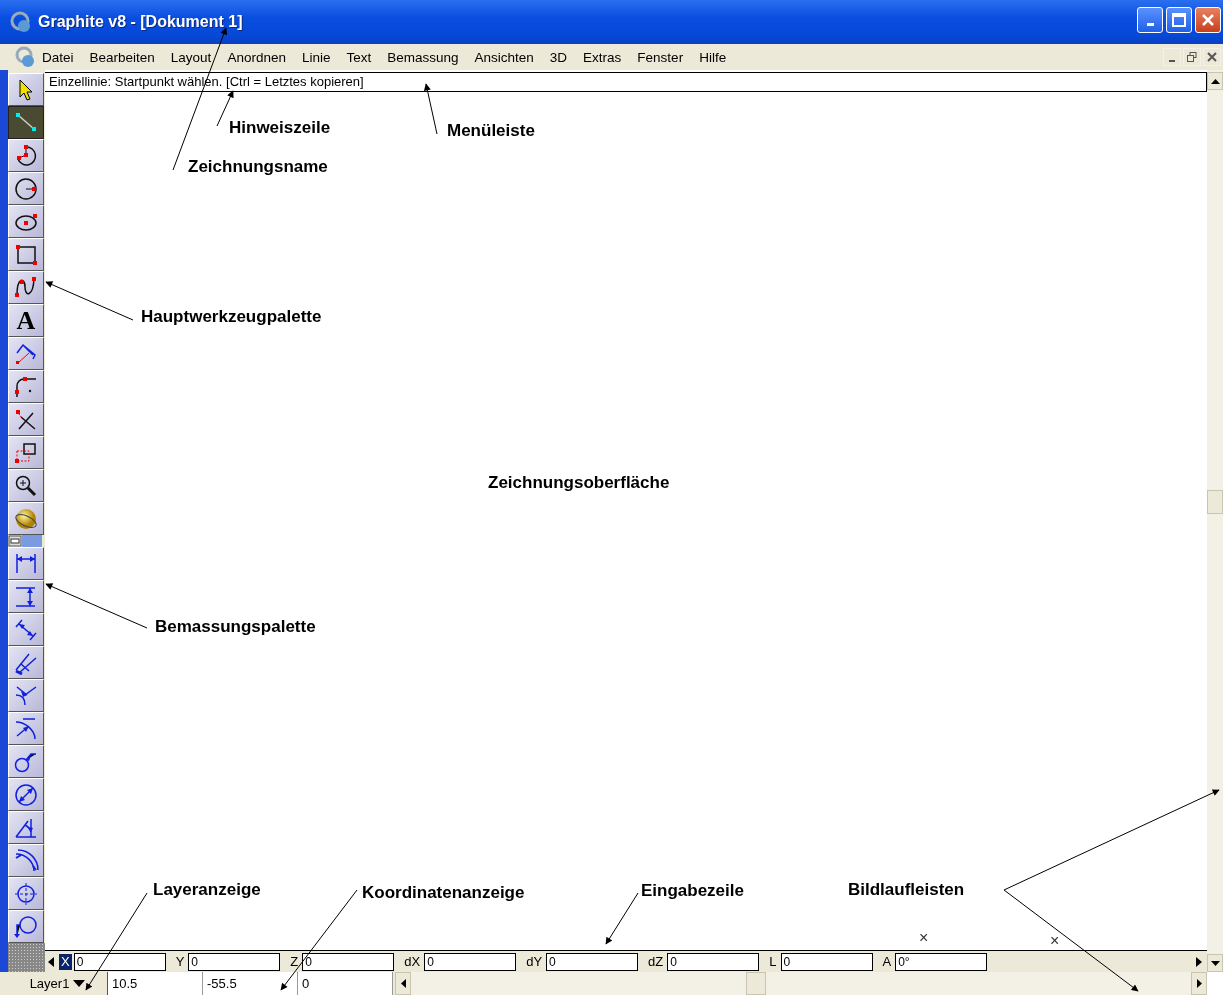 Image resolution: width=1223 pixels, height=995 pixels. Describe the element at coordinates (280, 128) in the screenshot. I see `annotation-label: Hinweiszeile` at that location.